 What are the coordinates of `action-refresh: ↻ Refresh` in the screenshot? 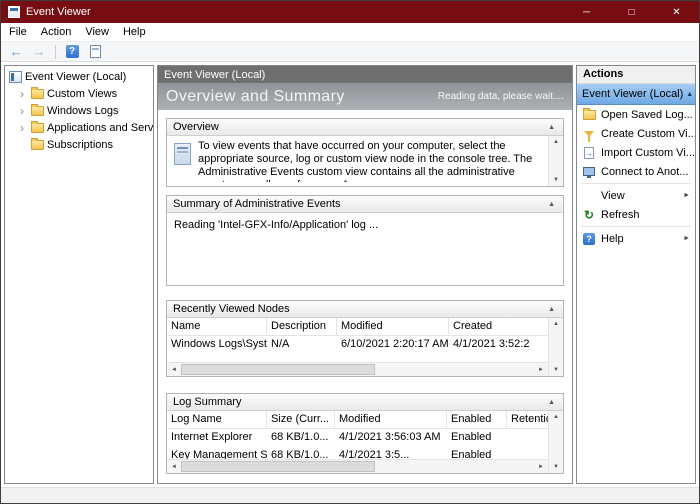 It's located at (636, 214).